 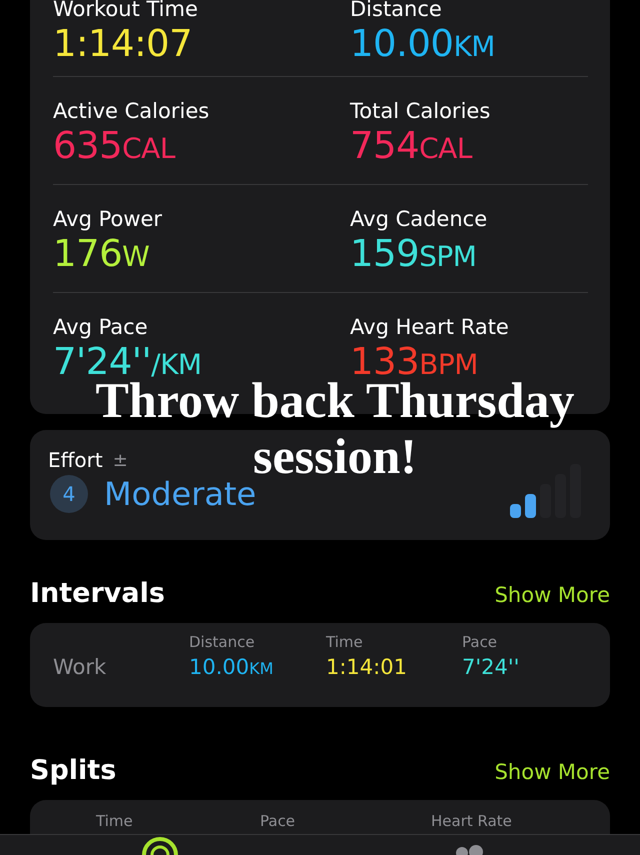 I want to click on section-title: Intervals, so click(x=97, y=593).